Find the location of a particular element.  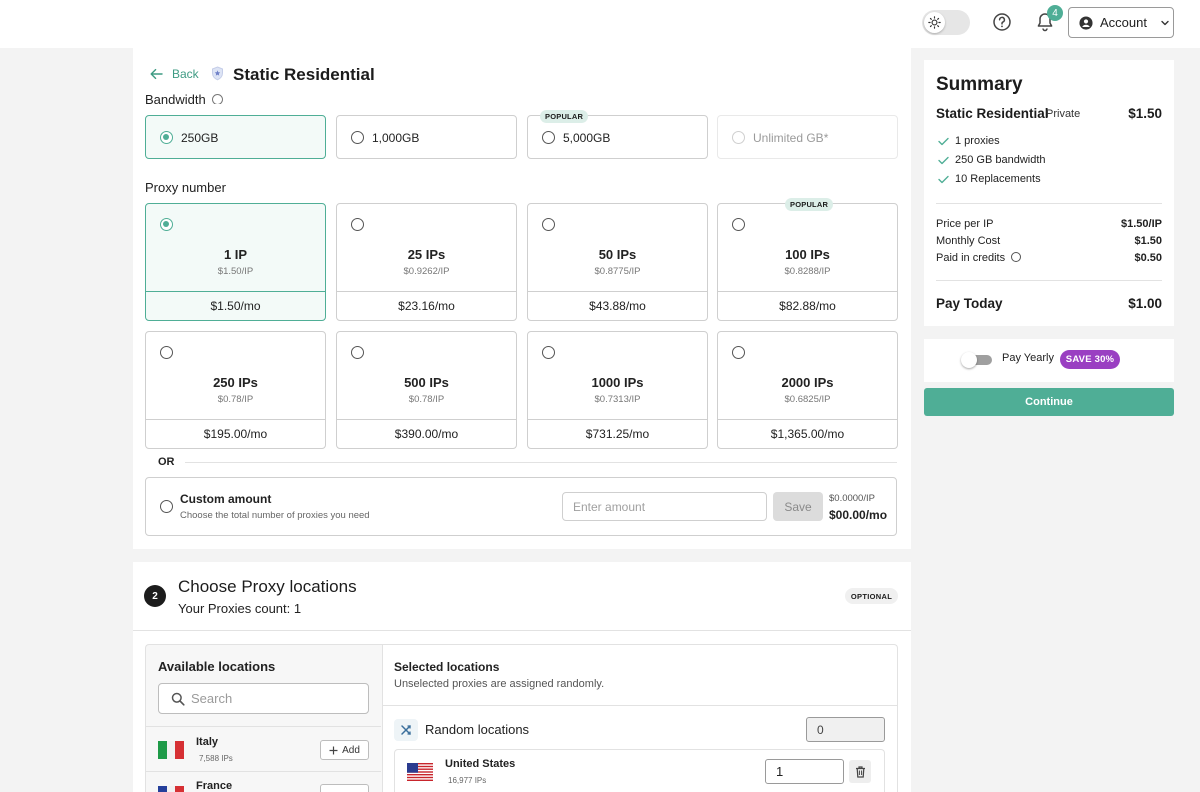

add-country-button is located at coordinates (344, 788).